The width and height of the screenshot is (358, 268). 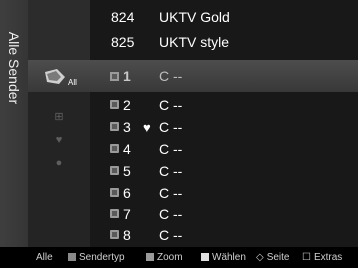 I want to click on green-button-hint: Zoom, so click(x=164, y=257).